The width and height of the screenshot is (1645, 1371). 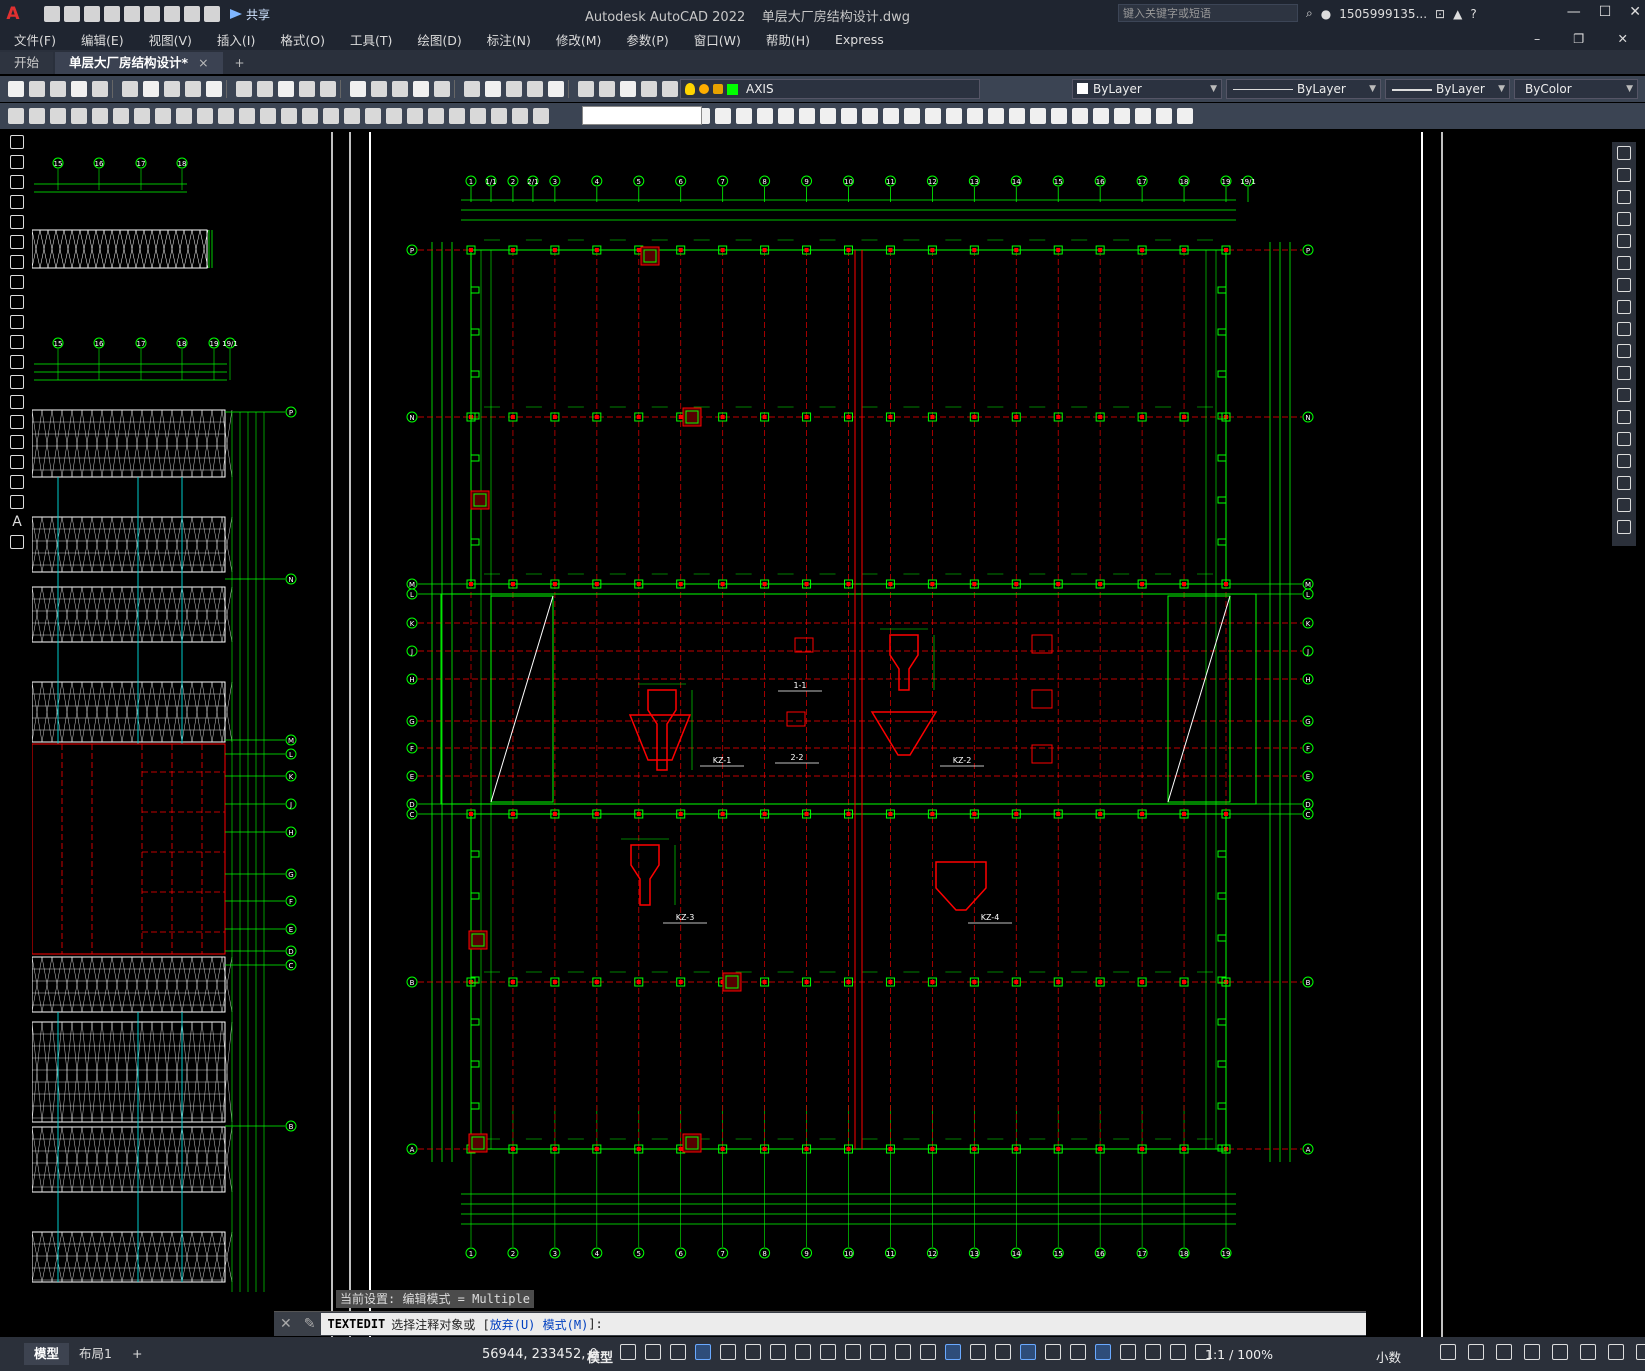 I want to click on layer-dropdown: AXIS, so click(x=830, y=89).